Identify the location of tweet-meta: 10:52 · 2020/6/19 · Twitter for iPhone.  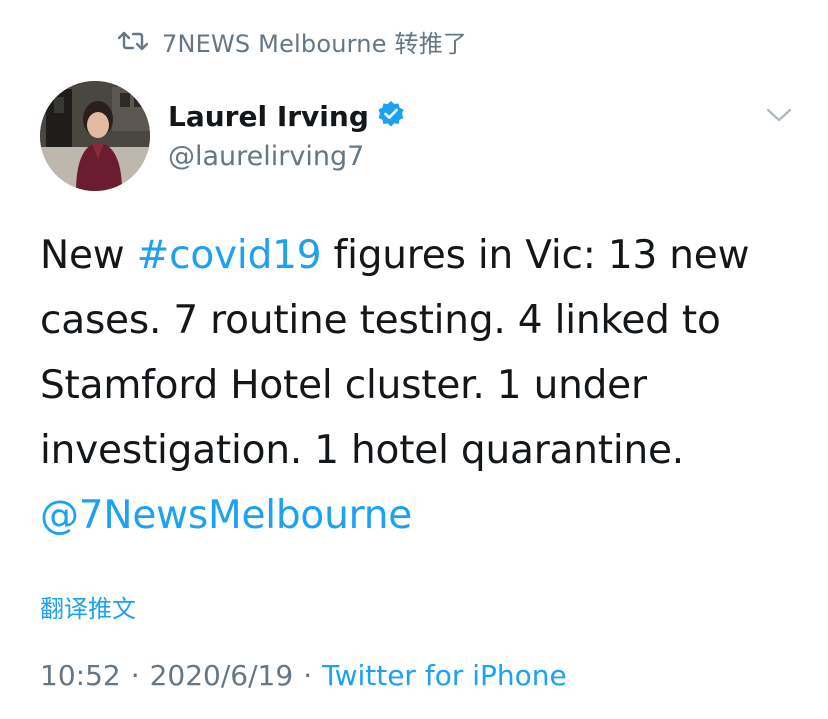
(303, 676).